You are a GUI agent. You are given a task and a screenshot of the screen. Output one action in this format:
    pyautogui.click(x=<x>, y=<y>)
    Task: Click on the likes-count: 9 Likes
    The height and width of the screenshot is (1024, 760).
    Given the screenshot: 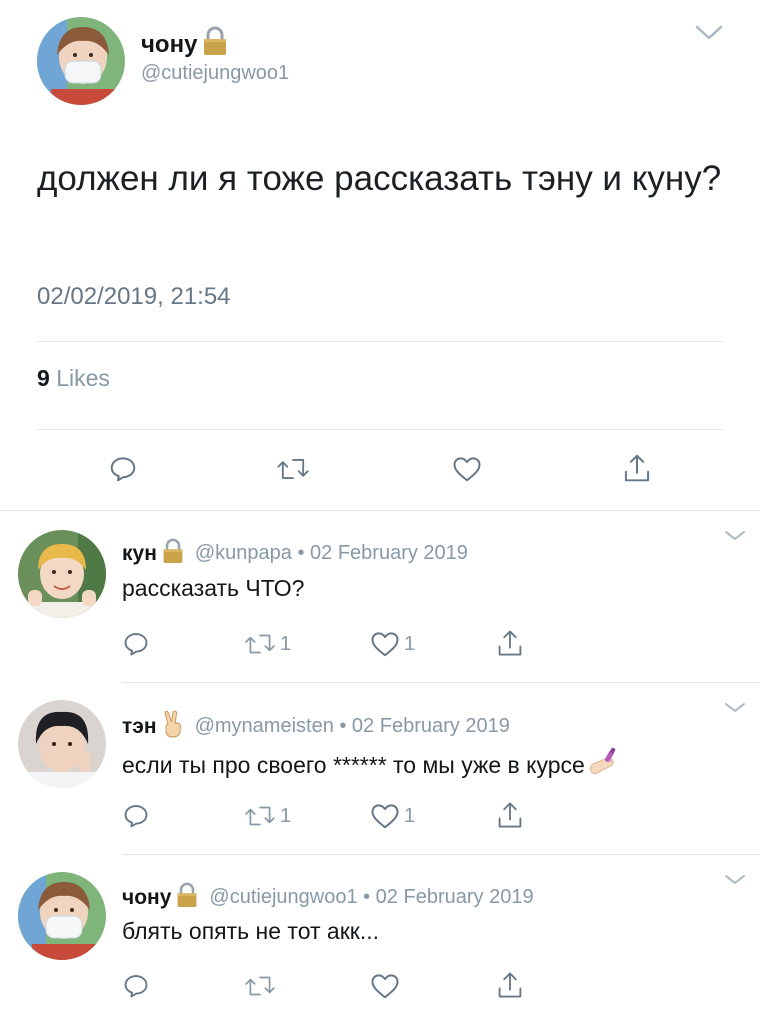 What is the action you would take?
    pyautogui.click(x=73, y=378)
    